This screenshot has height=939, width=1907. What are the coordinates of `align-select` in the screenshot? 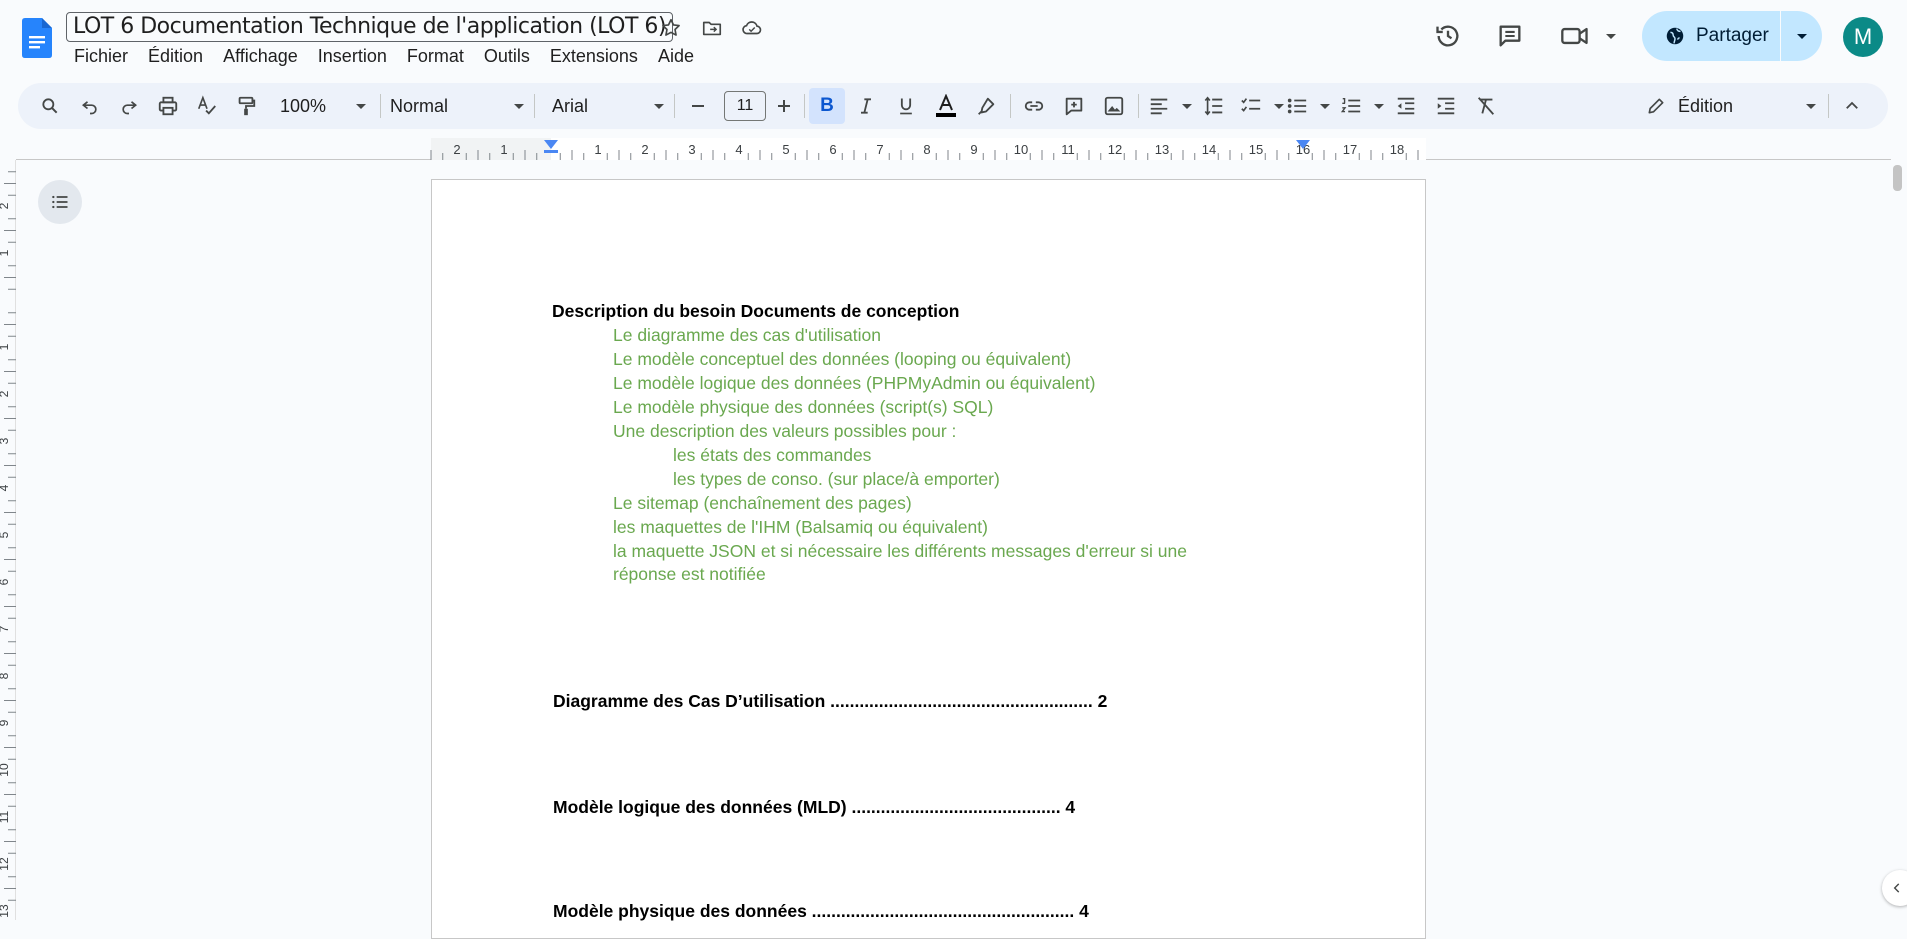 It's located at (1170, 106).